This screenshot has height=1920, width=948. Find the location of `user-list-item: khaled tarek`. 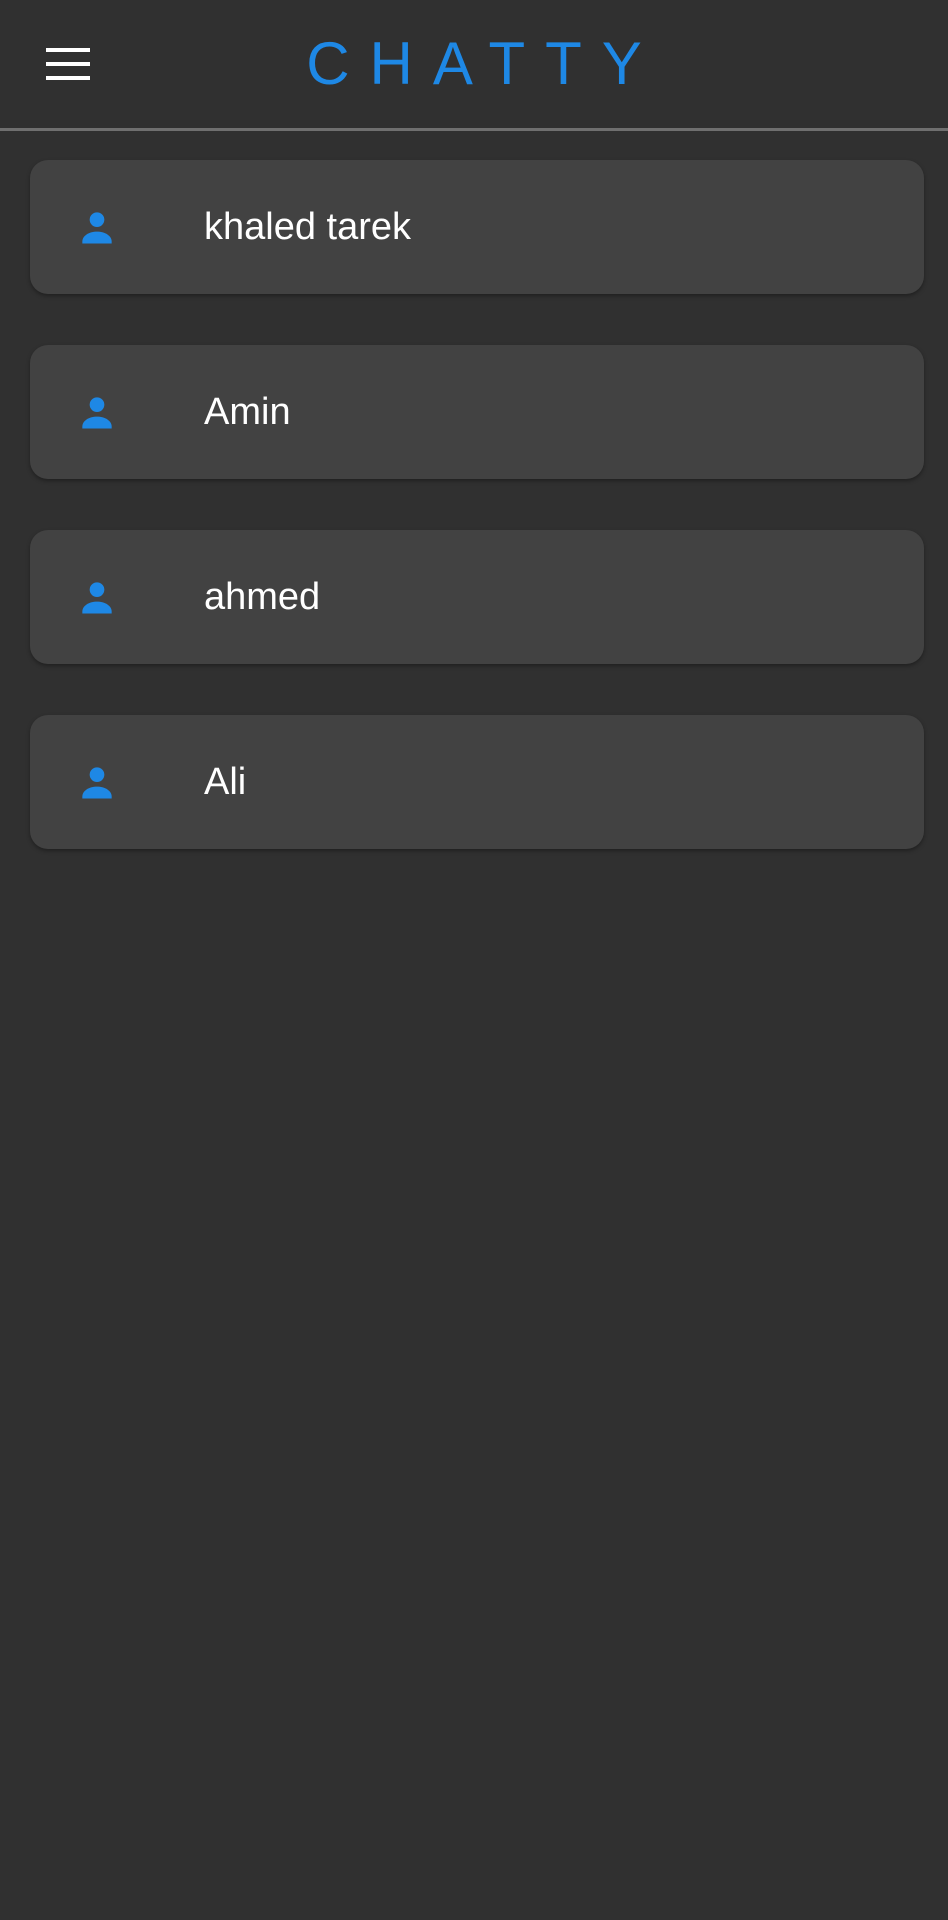

user-list-item: khaled tarek is located at coordinates (477, 227).